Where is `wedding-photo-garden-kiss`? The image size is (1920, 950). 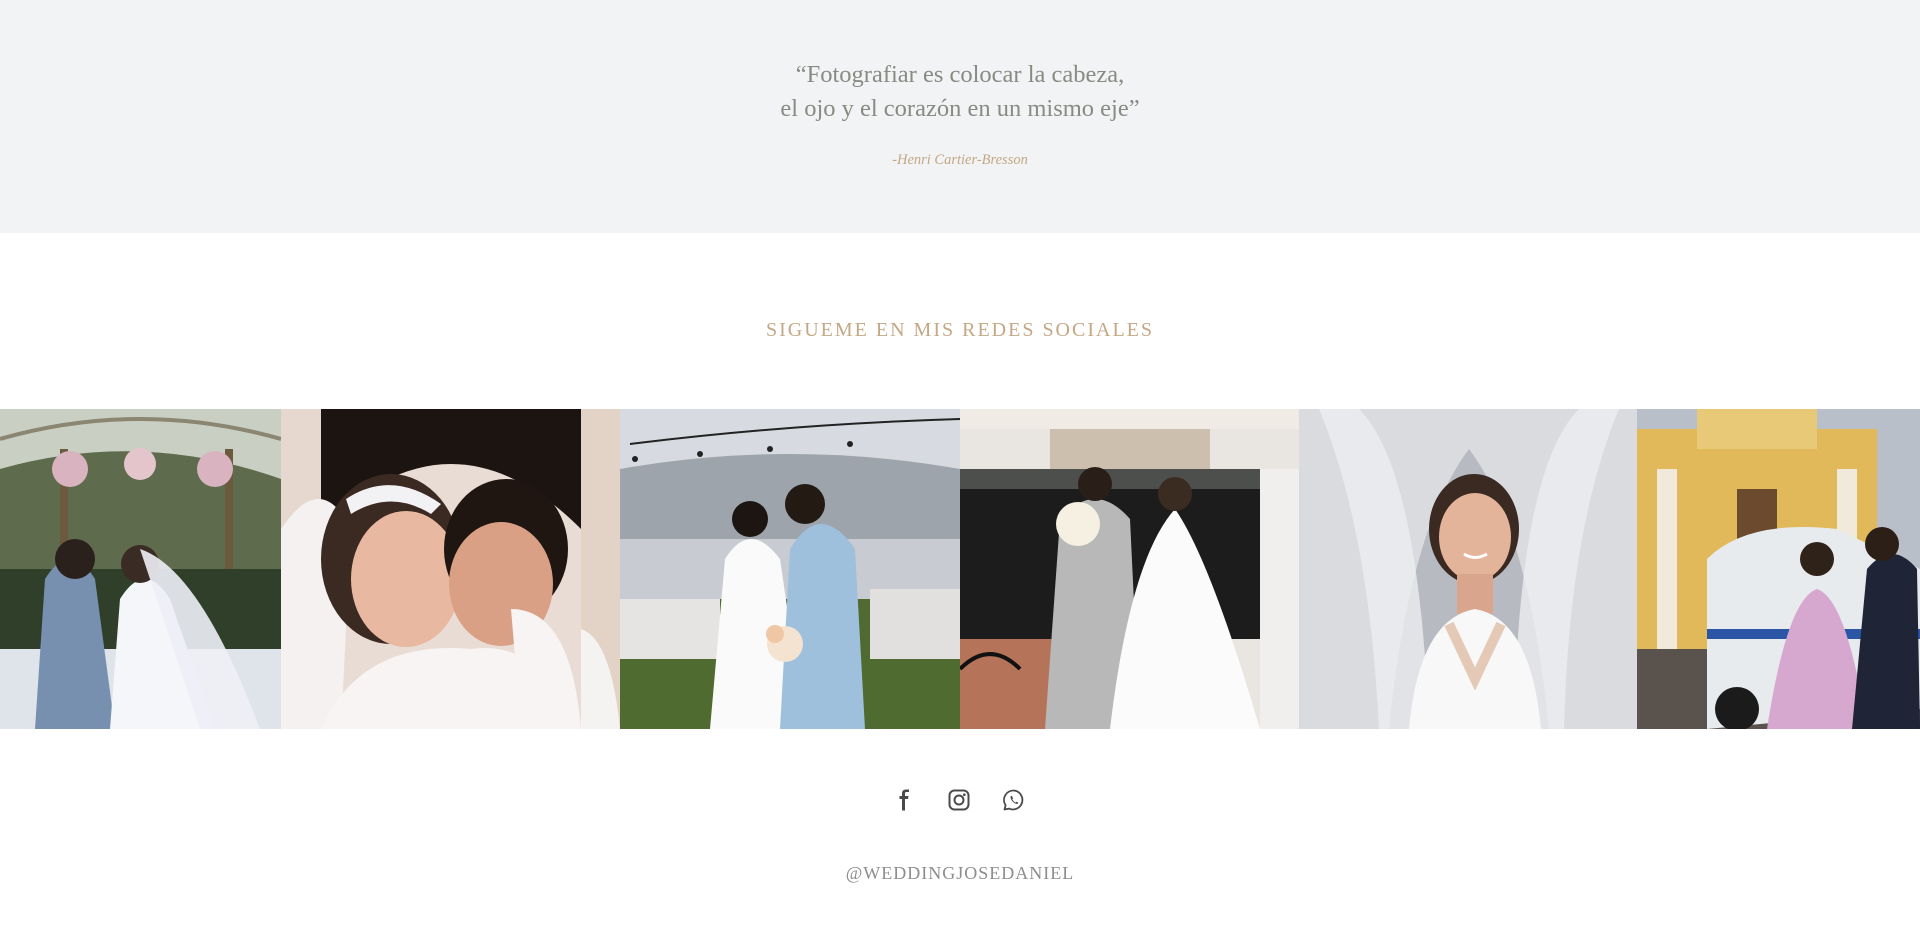
wedding-photo-garden-kiss is located at coordinates (140, 569).